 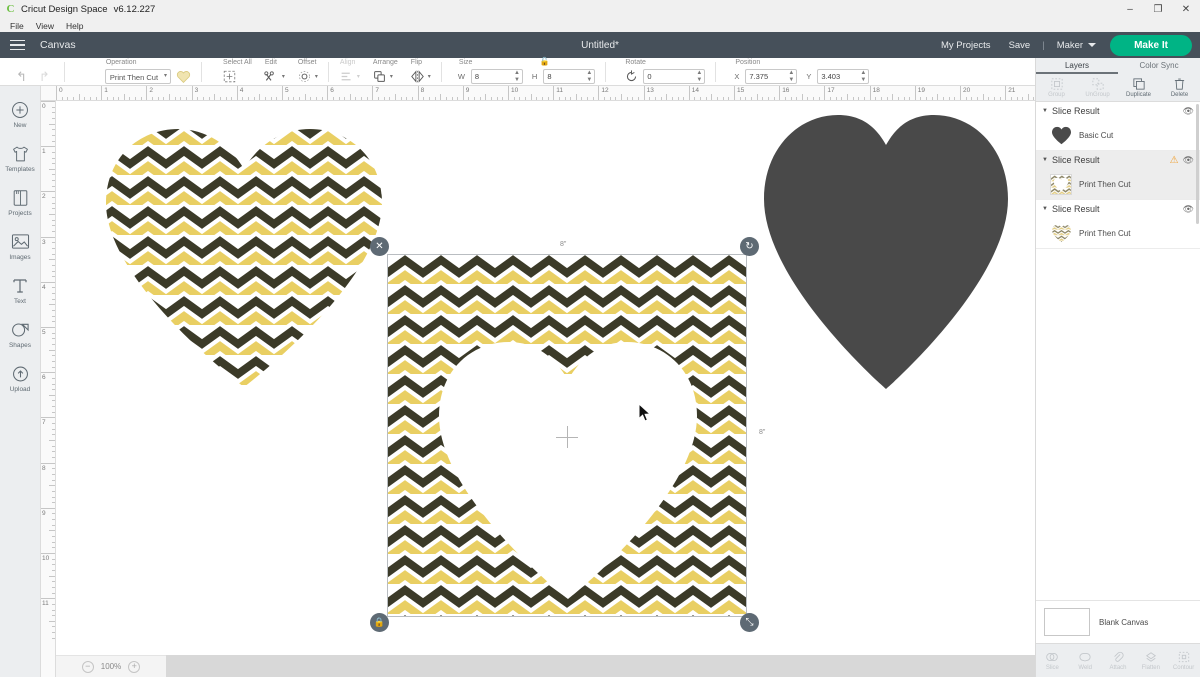 I want to click on layer-group: ▼ Slice Result 👁 Basic Cut, so click(x=1118, y=126).